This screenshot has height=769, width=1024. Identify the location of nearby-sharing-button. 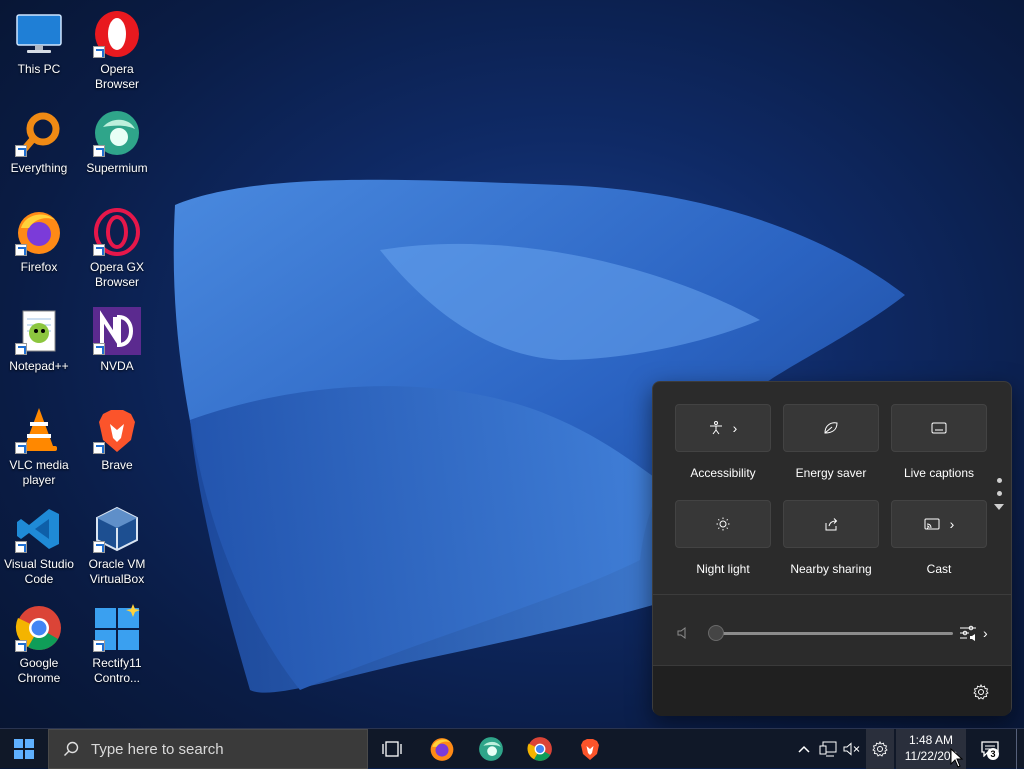
(831, 524).